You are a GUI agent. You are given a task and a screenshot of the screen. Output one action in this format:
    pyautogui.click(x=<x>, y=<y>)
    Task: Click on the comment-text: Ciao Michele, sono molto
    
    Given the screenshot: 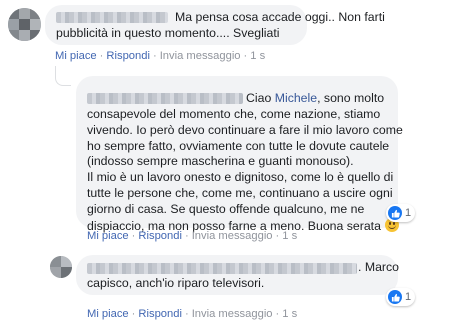 What is the action you would take?
    pyautogui.click(x=315, y=98)
    